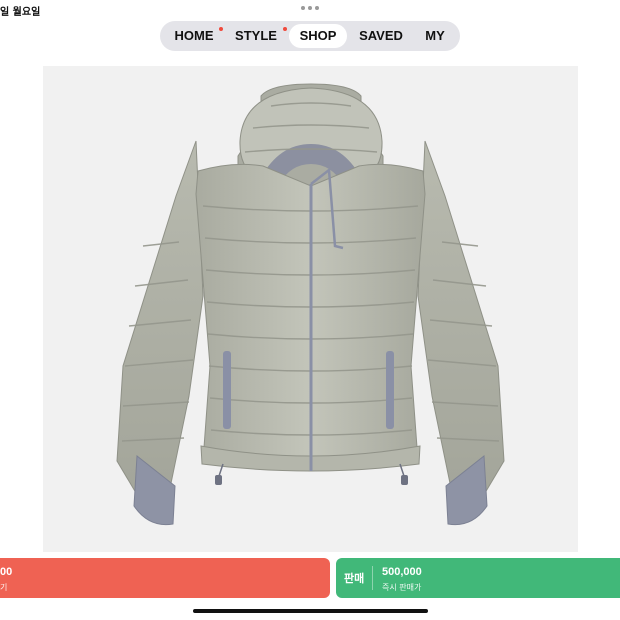 The width and height of the screenshot is (620, 620). What do you see at coordinates (402, 587) in the screenshot?
I see `sell-price-caption: 즉시 판매가` at bounding box center [402, 587].